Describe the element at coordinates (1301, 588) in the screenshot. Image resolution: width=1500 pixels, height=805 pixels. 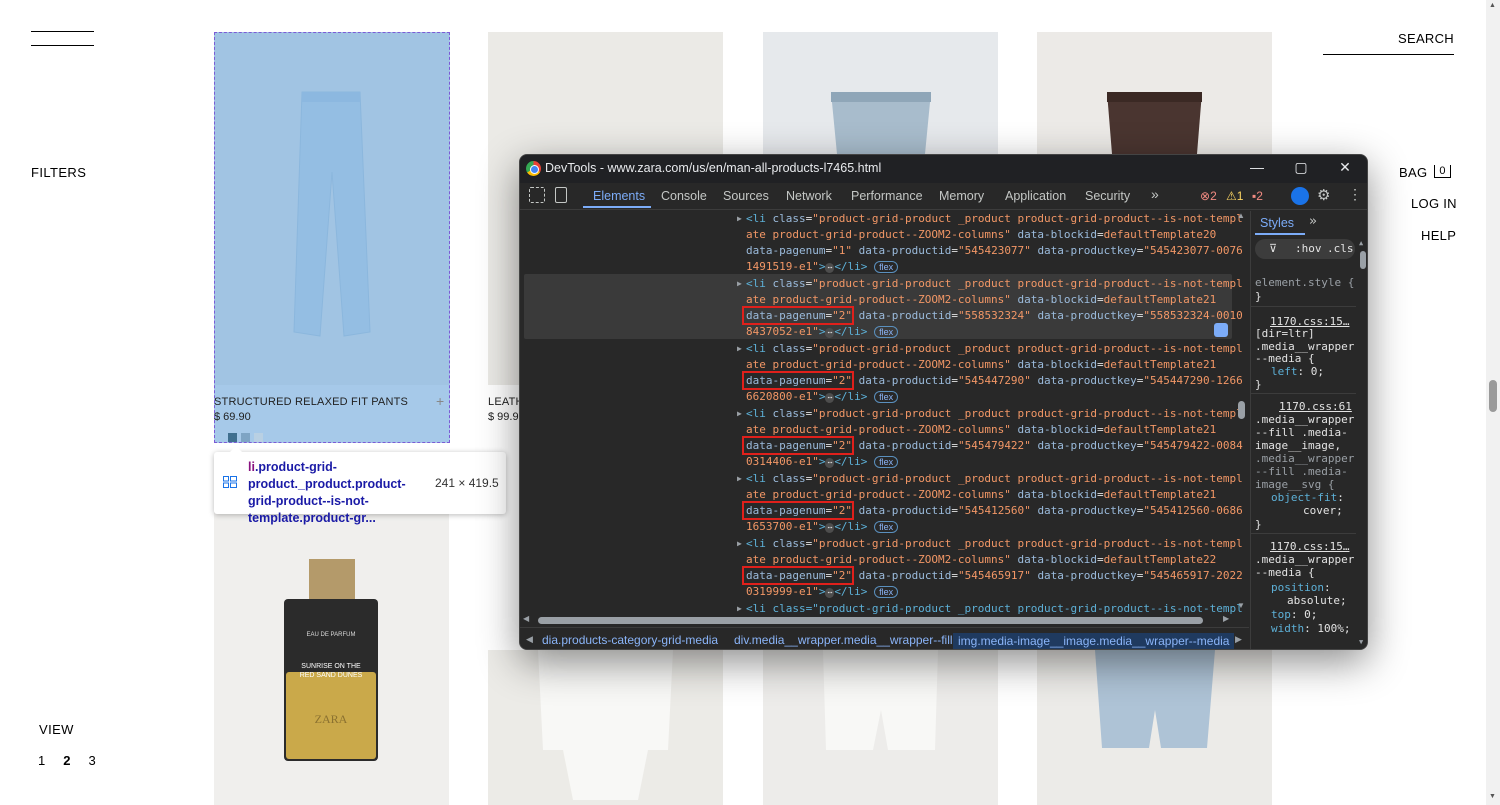
I see `rule3-declaration-1: position:` at that location.